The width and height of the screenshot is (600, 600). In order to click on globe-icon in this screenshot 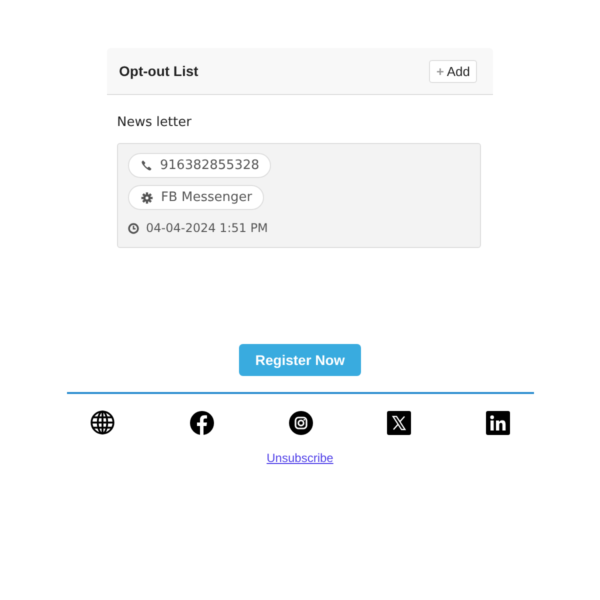, I will do `click(102, 422)`.